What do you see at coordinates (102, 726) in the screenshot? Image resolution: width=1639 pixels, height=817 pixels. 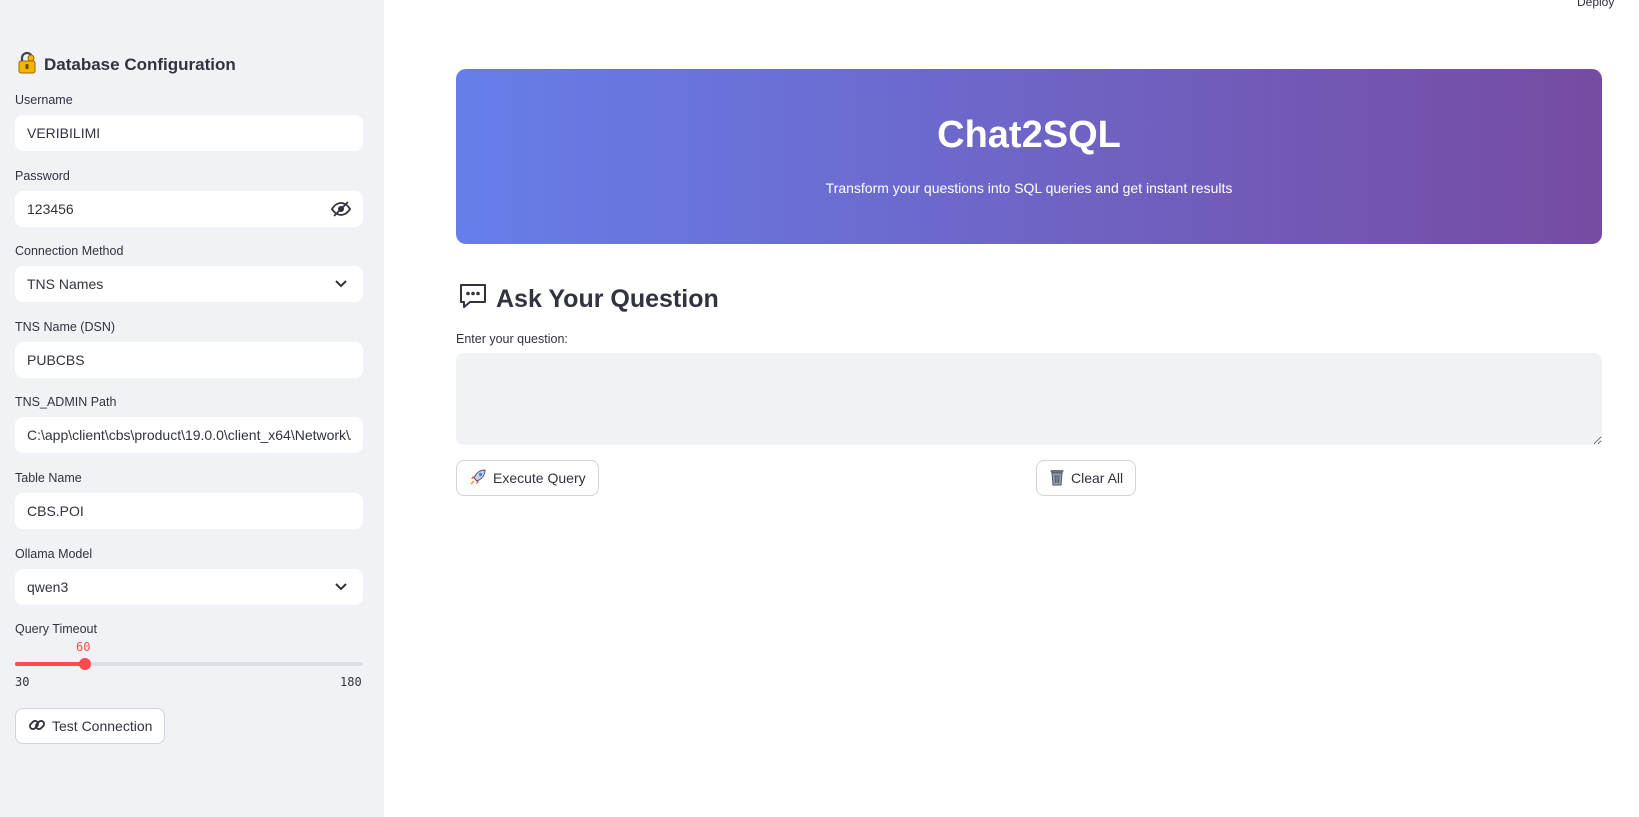 I see `test-connection-label: Test Connection` at bounding box center [102, 726].